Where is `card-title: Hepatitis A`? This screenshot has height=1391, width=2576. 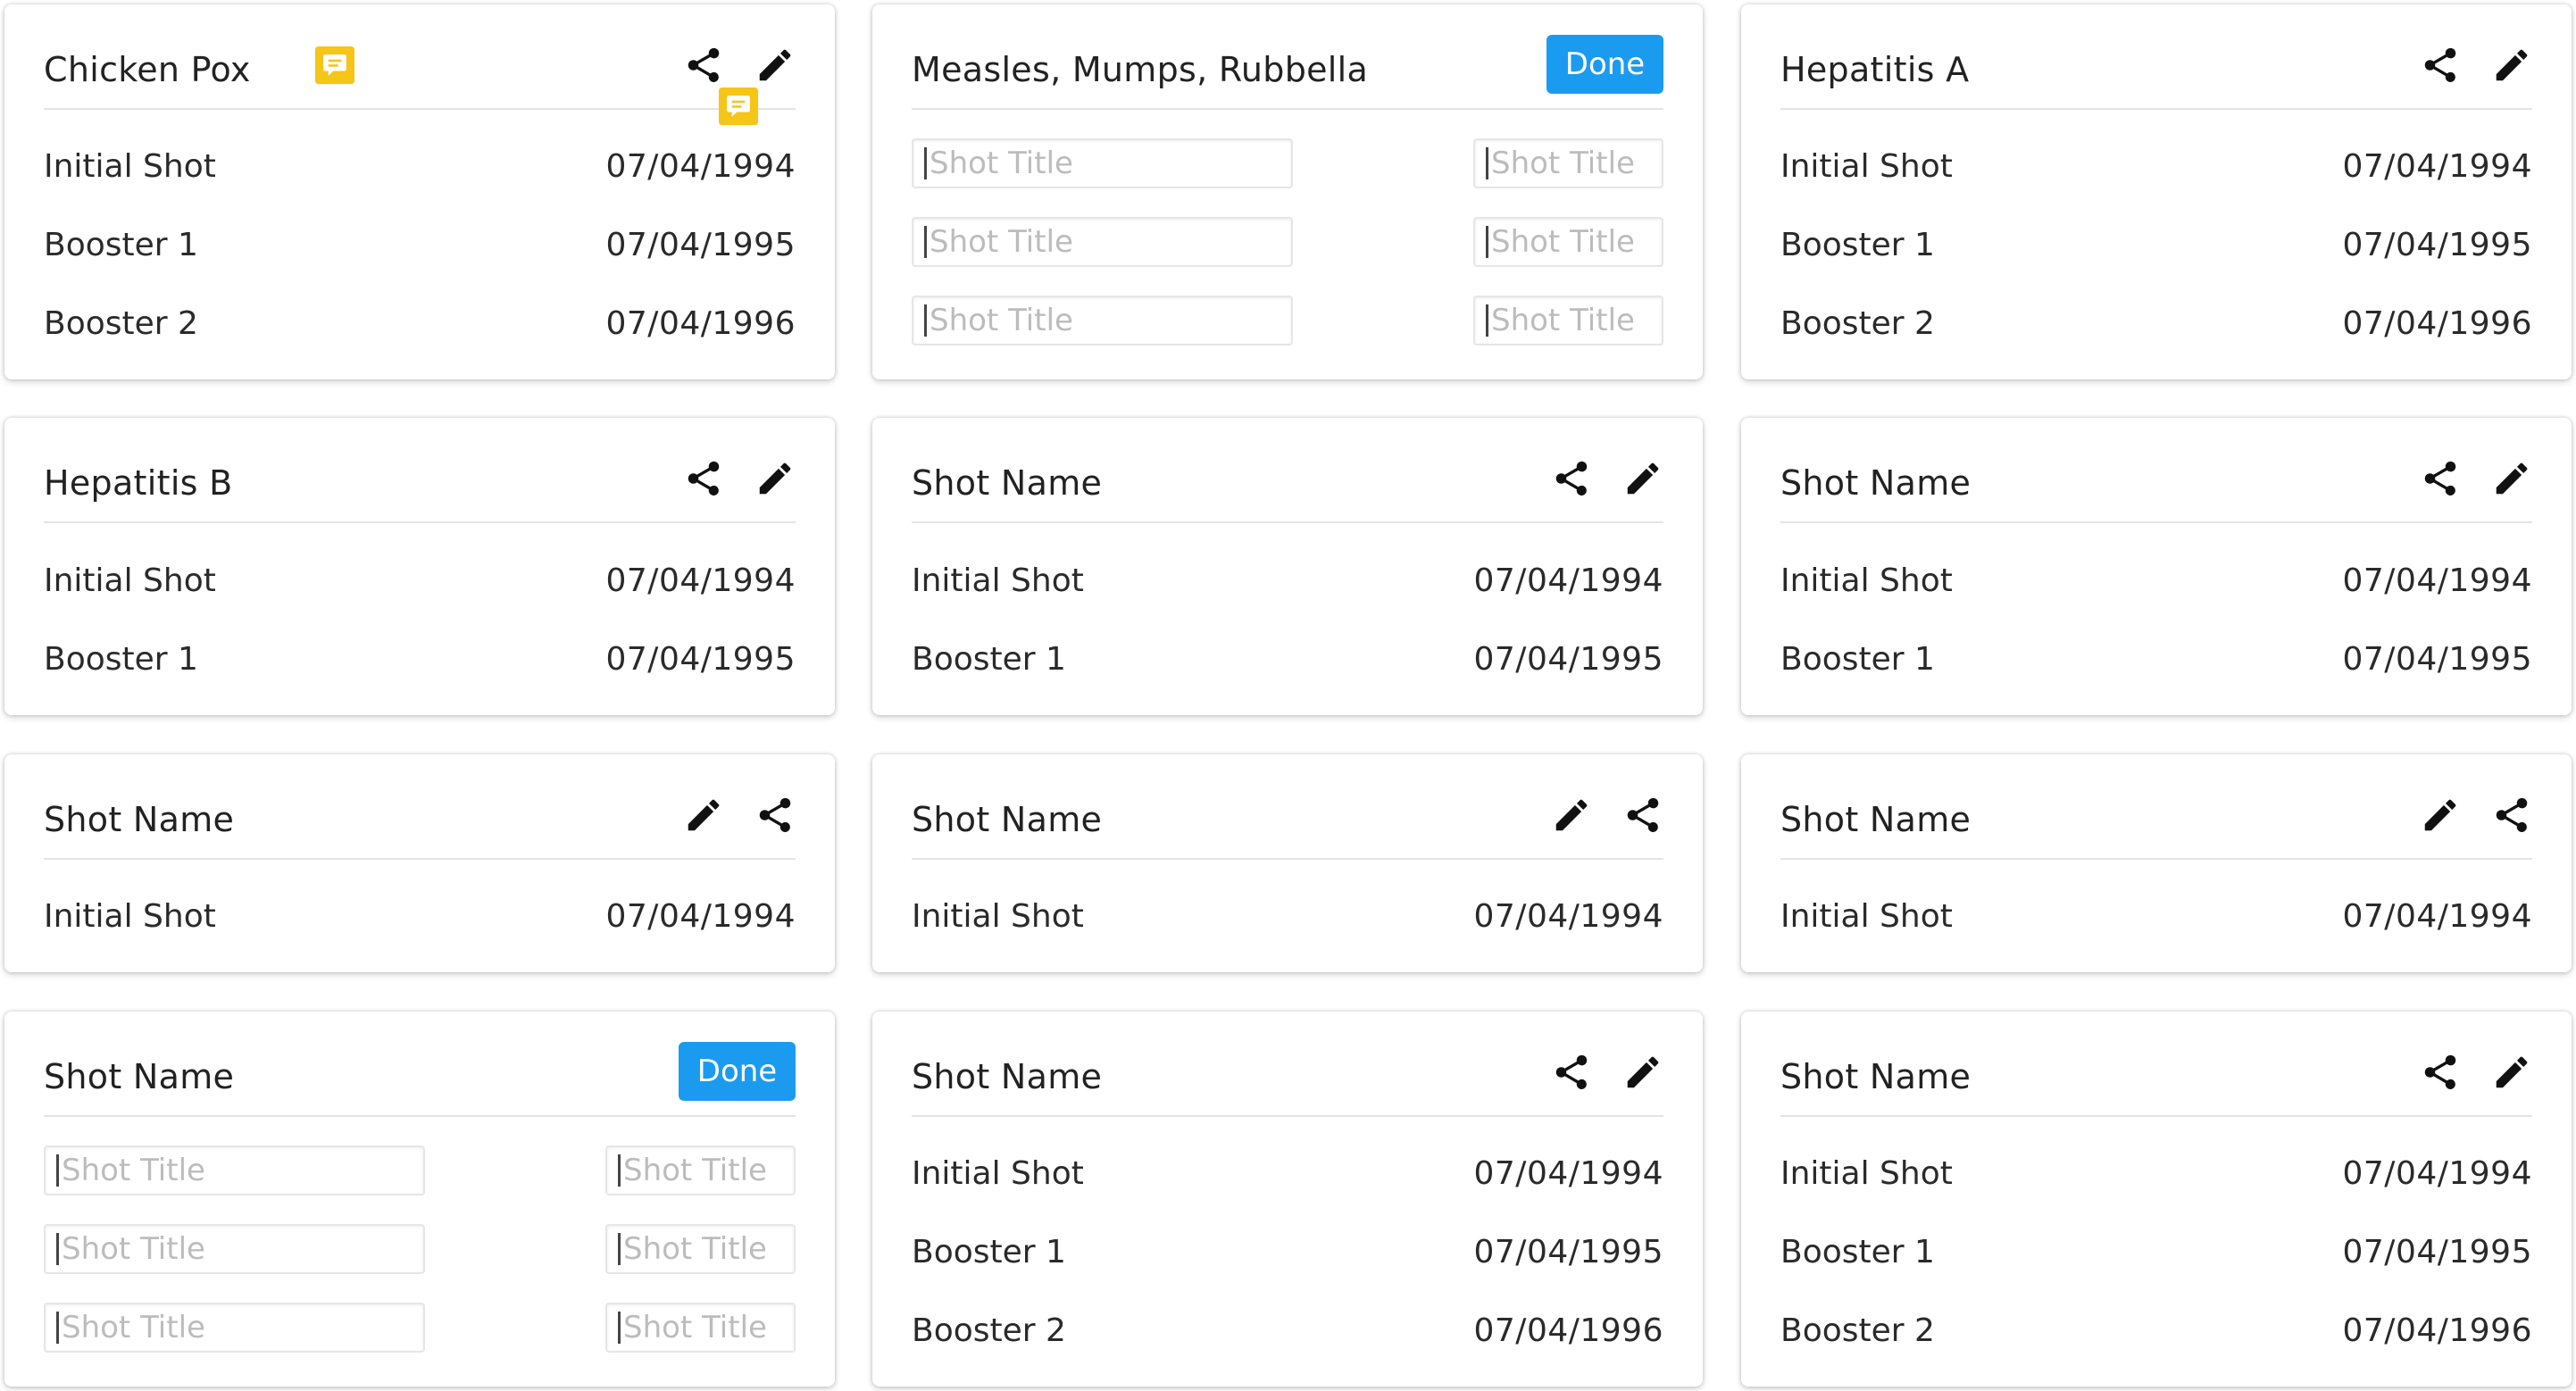 card-title: Hepatitis A is located at coordinates (1875, 69).